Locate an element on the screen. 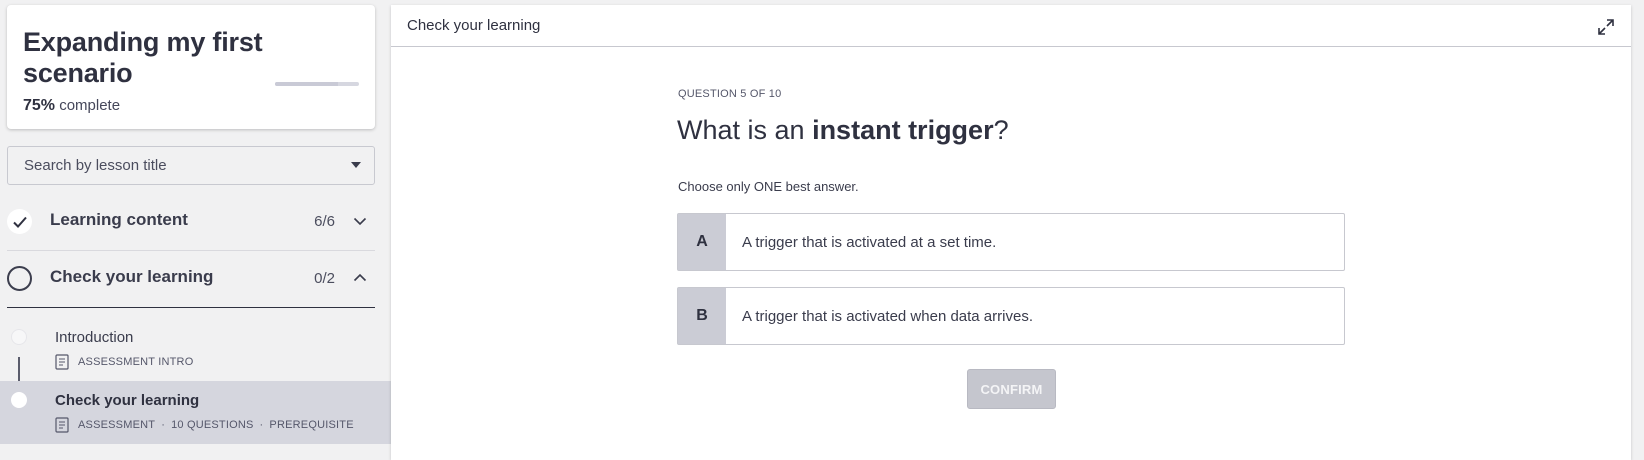  chevron-down-icon is located at coordinates (360, 221).